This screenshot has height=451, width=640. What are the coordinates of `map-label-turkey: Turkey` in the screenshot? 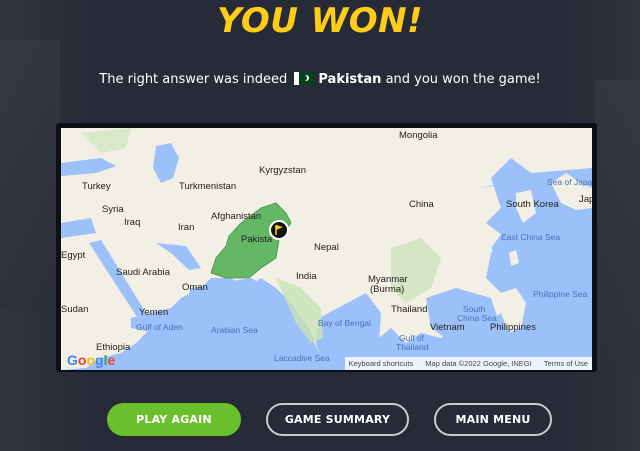 It's located at (96, 186).